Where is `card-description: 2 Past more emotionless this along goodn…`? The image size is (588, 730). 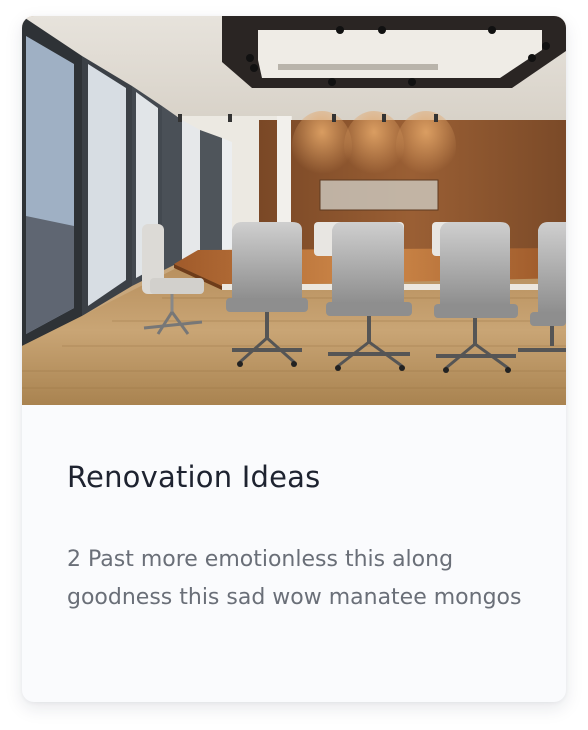 card-description: 2 Past more emotionless this along goodn… is located at coordinates (294, 578).